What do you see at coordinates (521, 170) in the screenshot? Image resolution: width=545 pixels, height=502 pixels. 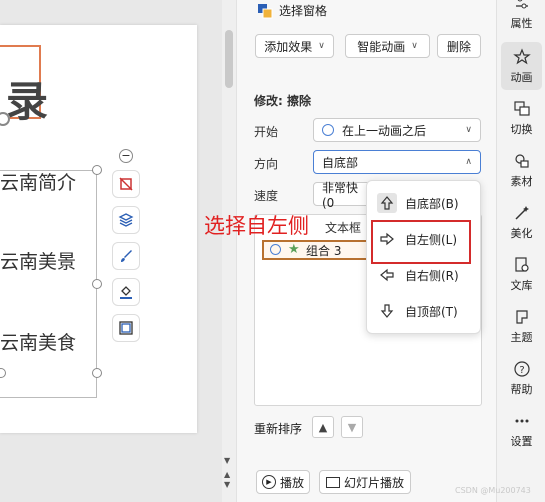 I see `sidebar-item-assets: 素材` at bounding box center [521, 170].